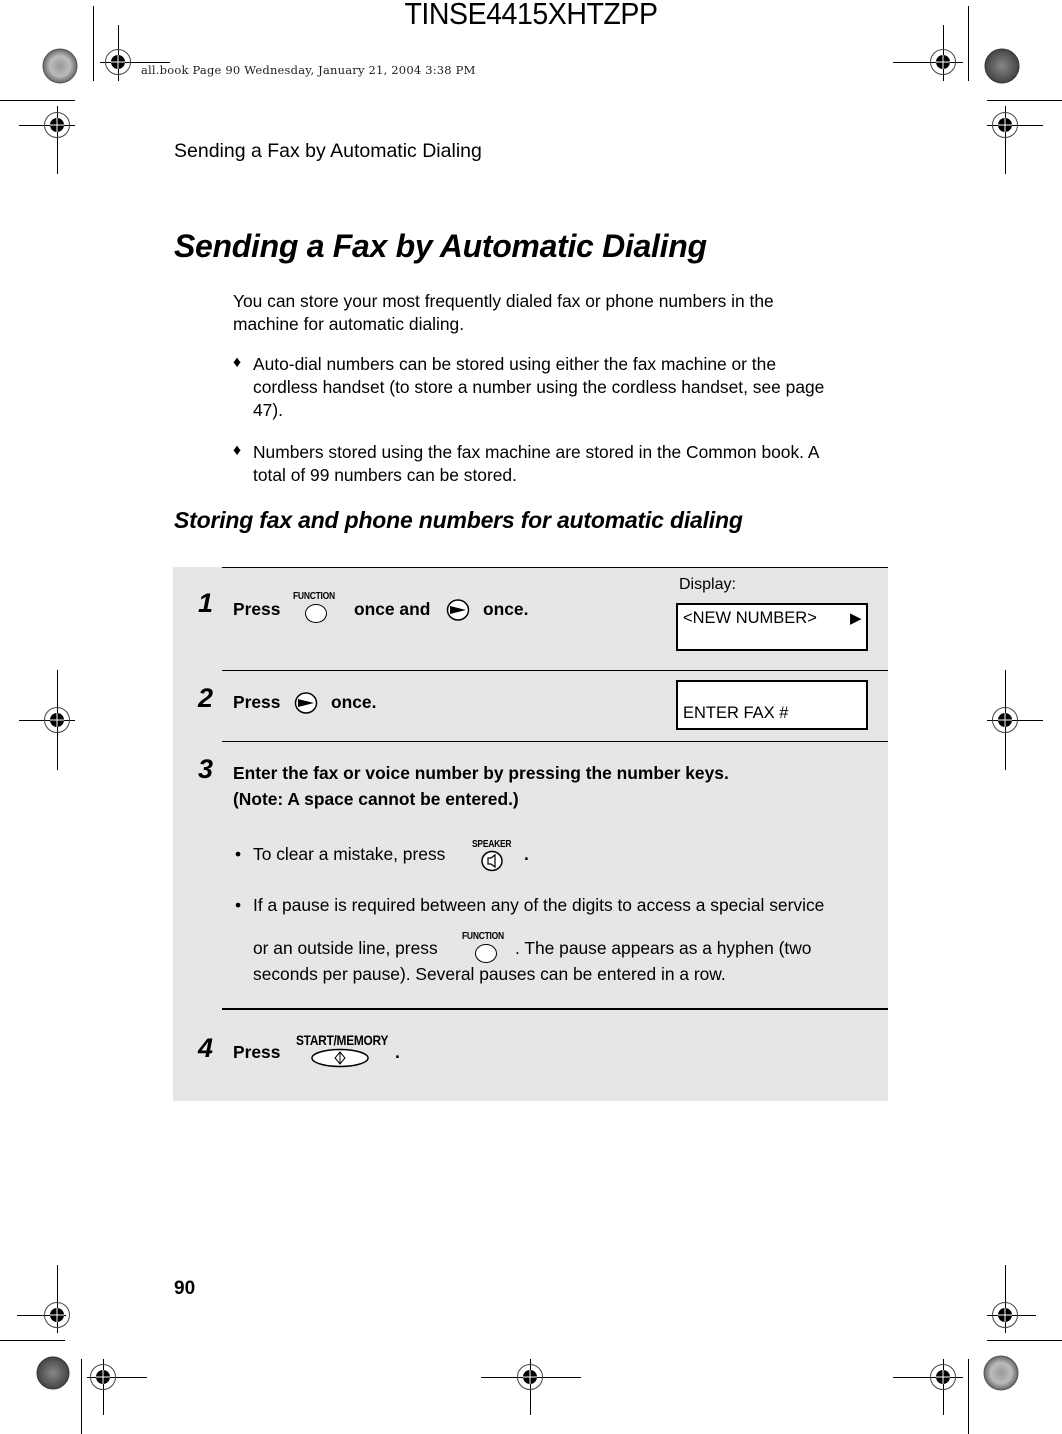  Describe the element at coordinates (342, 1040) in the screenshot. I see `key-label: START/MEMORY` at that location.